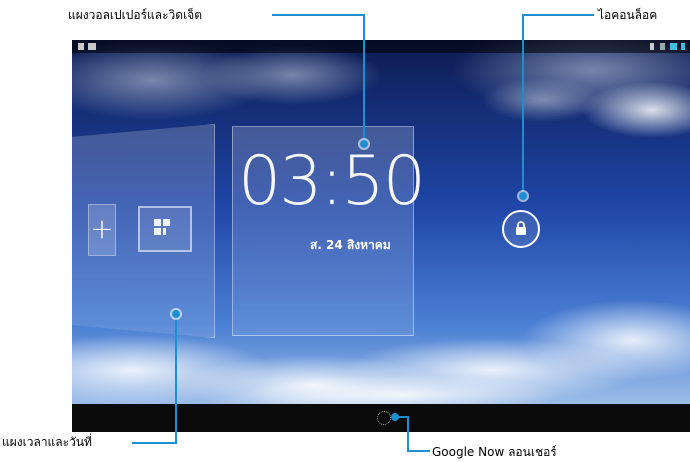  Describe the element at coordinates (384, 418) in the screenshot. I see `google-now-launcher-icon` at that location.